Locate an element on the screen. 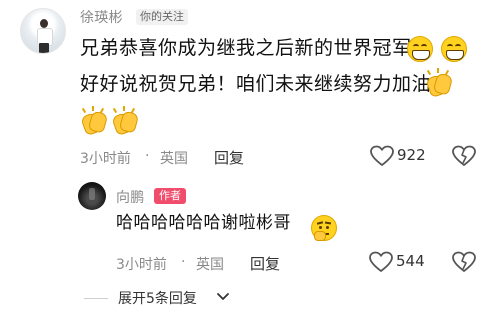 The height and width of the screenshot is (314, 500). thinking-face-icon is located at coordinates (324, 228).